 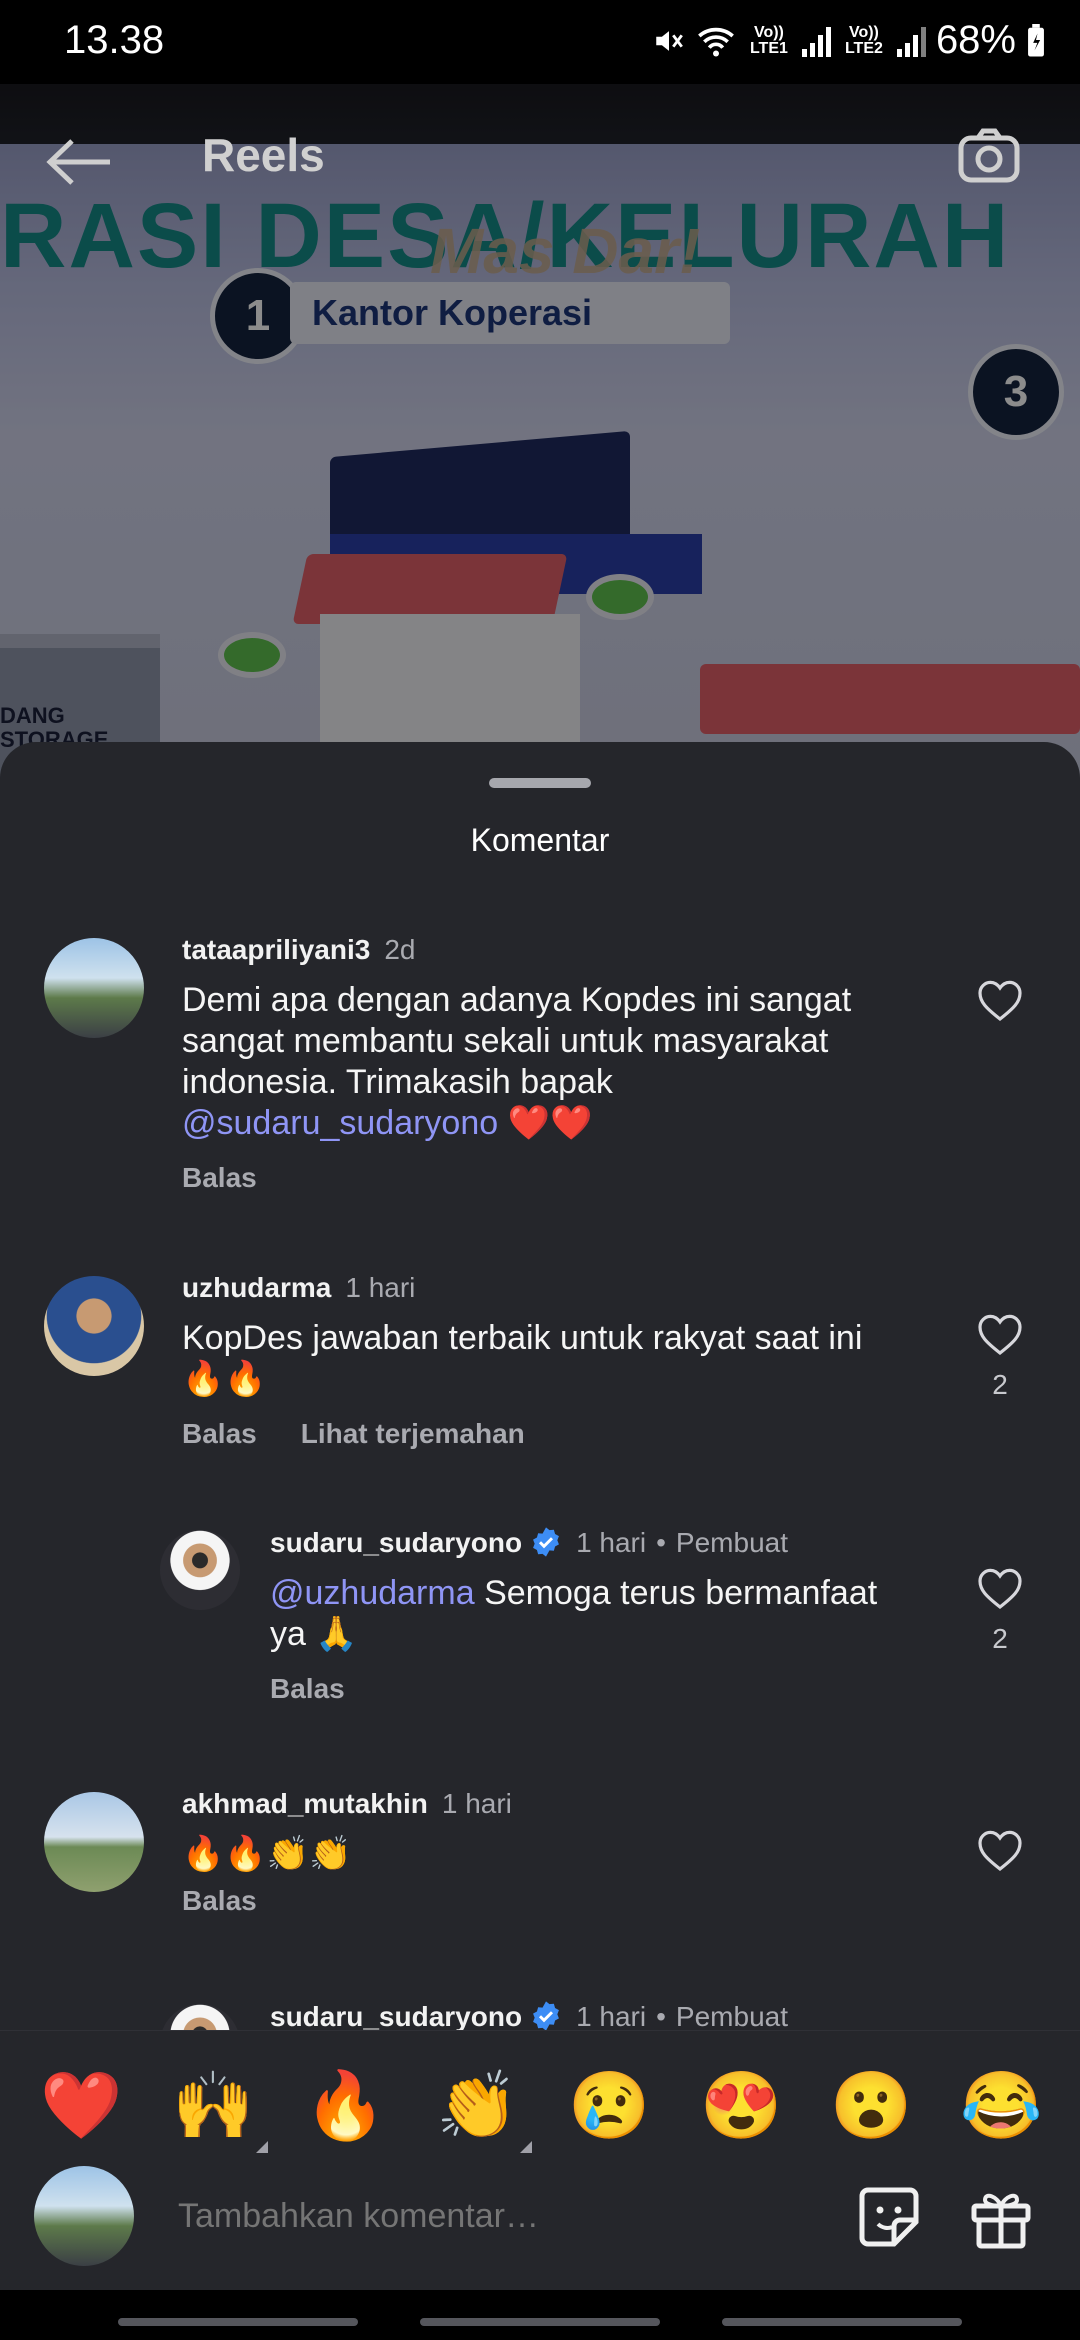 I want to click on comment-emojis: ❤️❤️, so click(x=550, y=1123).